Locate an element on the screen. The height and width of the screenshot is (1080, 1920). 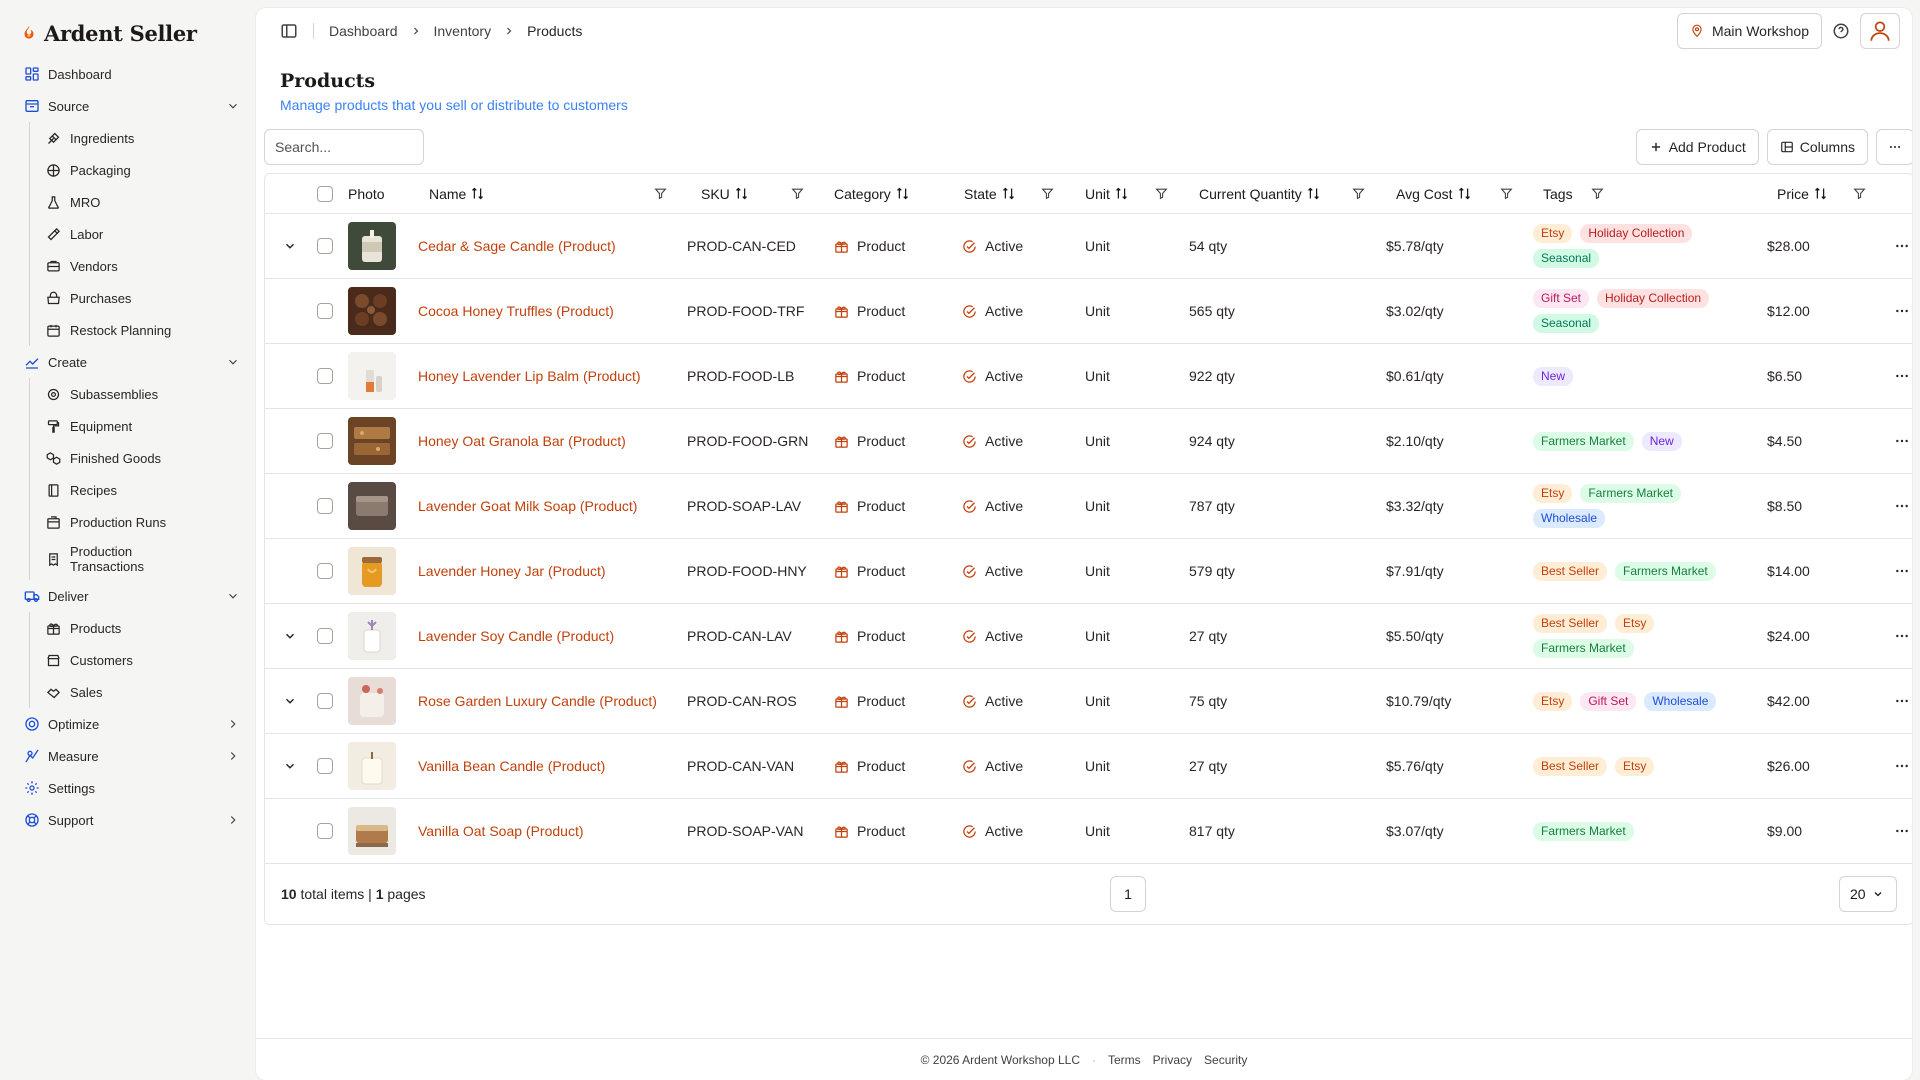
footer-link-security: Security is located at coordinates (1225, 1060).